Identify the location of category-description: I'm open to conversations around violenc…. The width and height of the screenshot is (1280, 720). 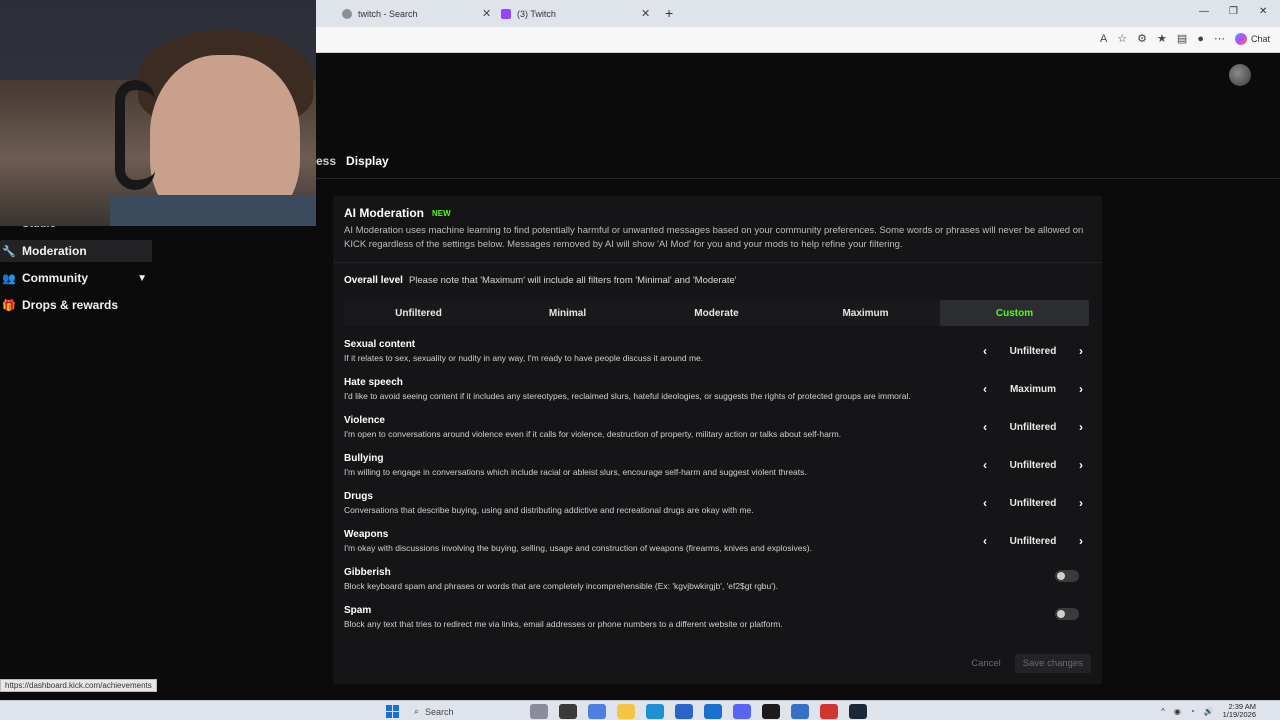
(593, 434).